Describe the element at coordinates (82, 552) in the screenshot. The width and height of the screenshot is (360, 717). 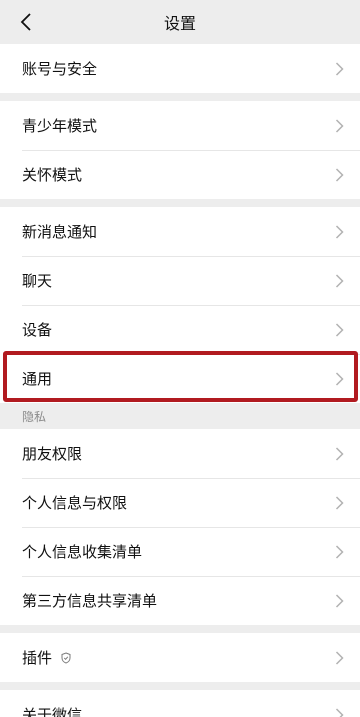
I see `settings-item-label: 个人信息收集清单` at that location.